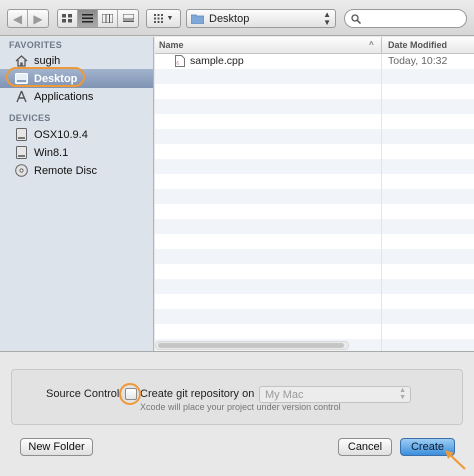 Image resolution: width=474 pixels, height=476 pixels. Describe the element at coordinates (21, 96) in the screenshot. I see `applications-icon` at that location.